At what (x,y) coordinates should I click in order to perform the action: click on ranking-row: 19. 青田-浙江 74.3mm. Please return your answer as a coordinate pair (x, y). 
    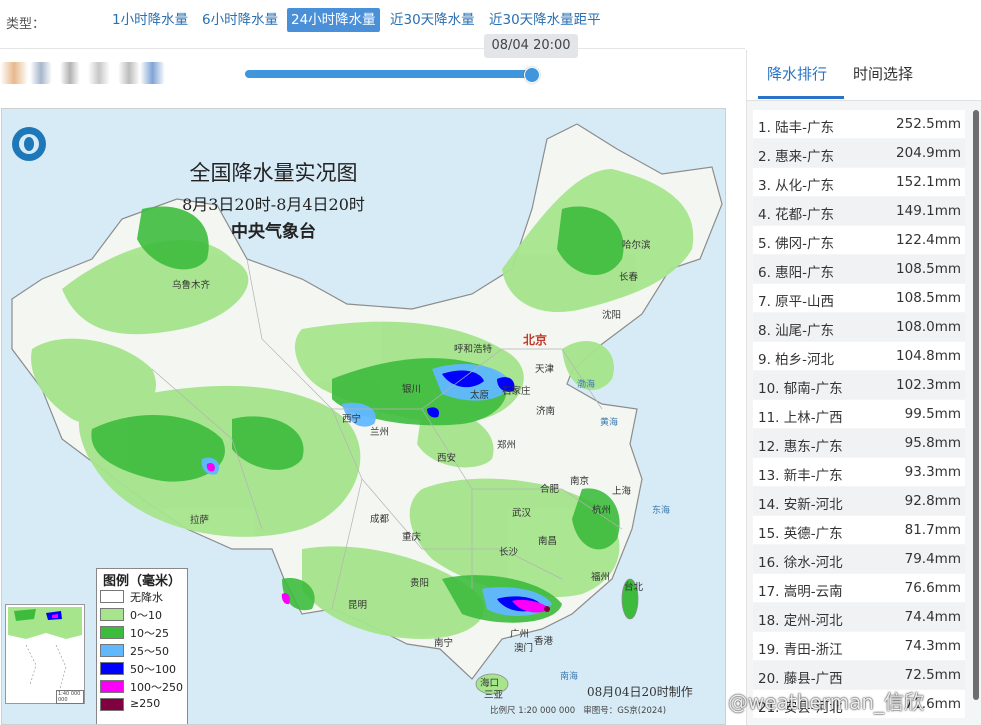
    Looking at the image, I should click on (859, 646).